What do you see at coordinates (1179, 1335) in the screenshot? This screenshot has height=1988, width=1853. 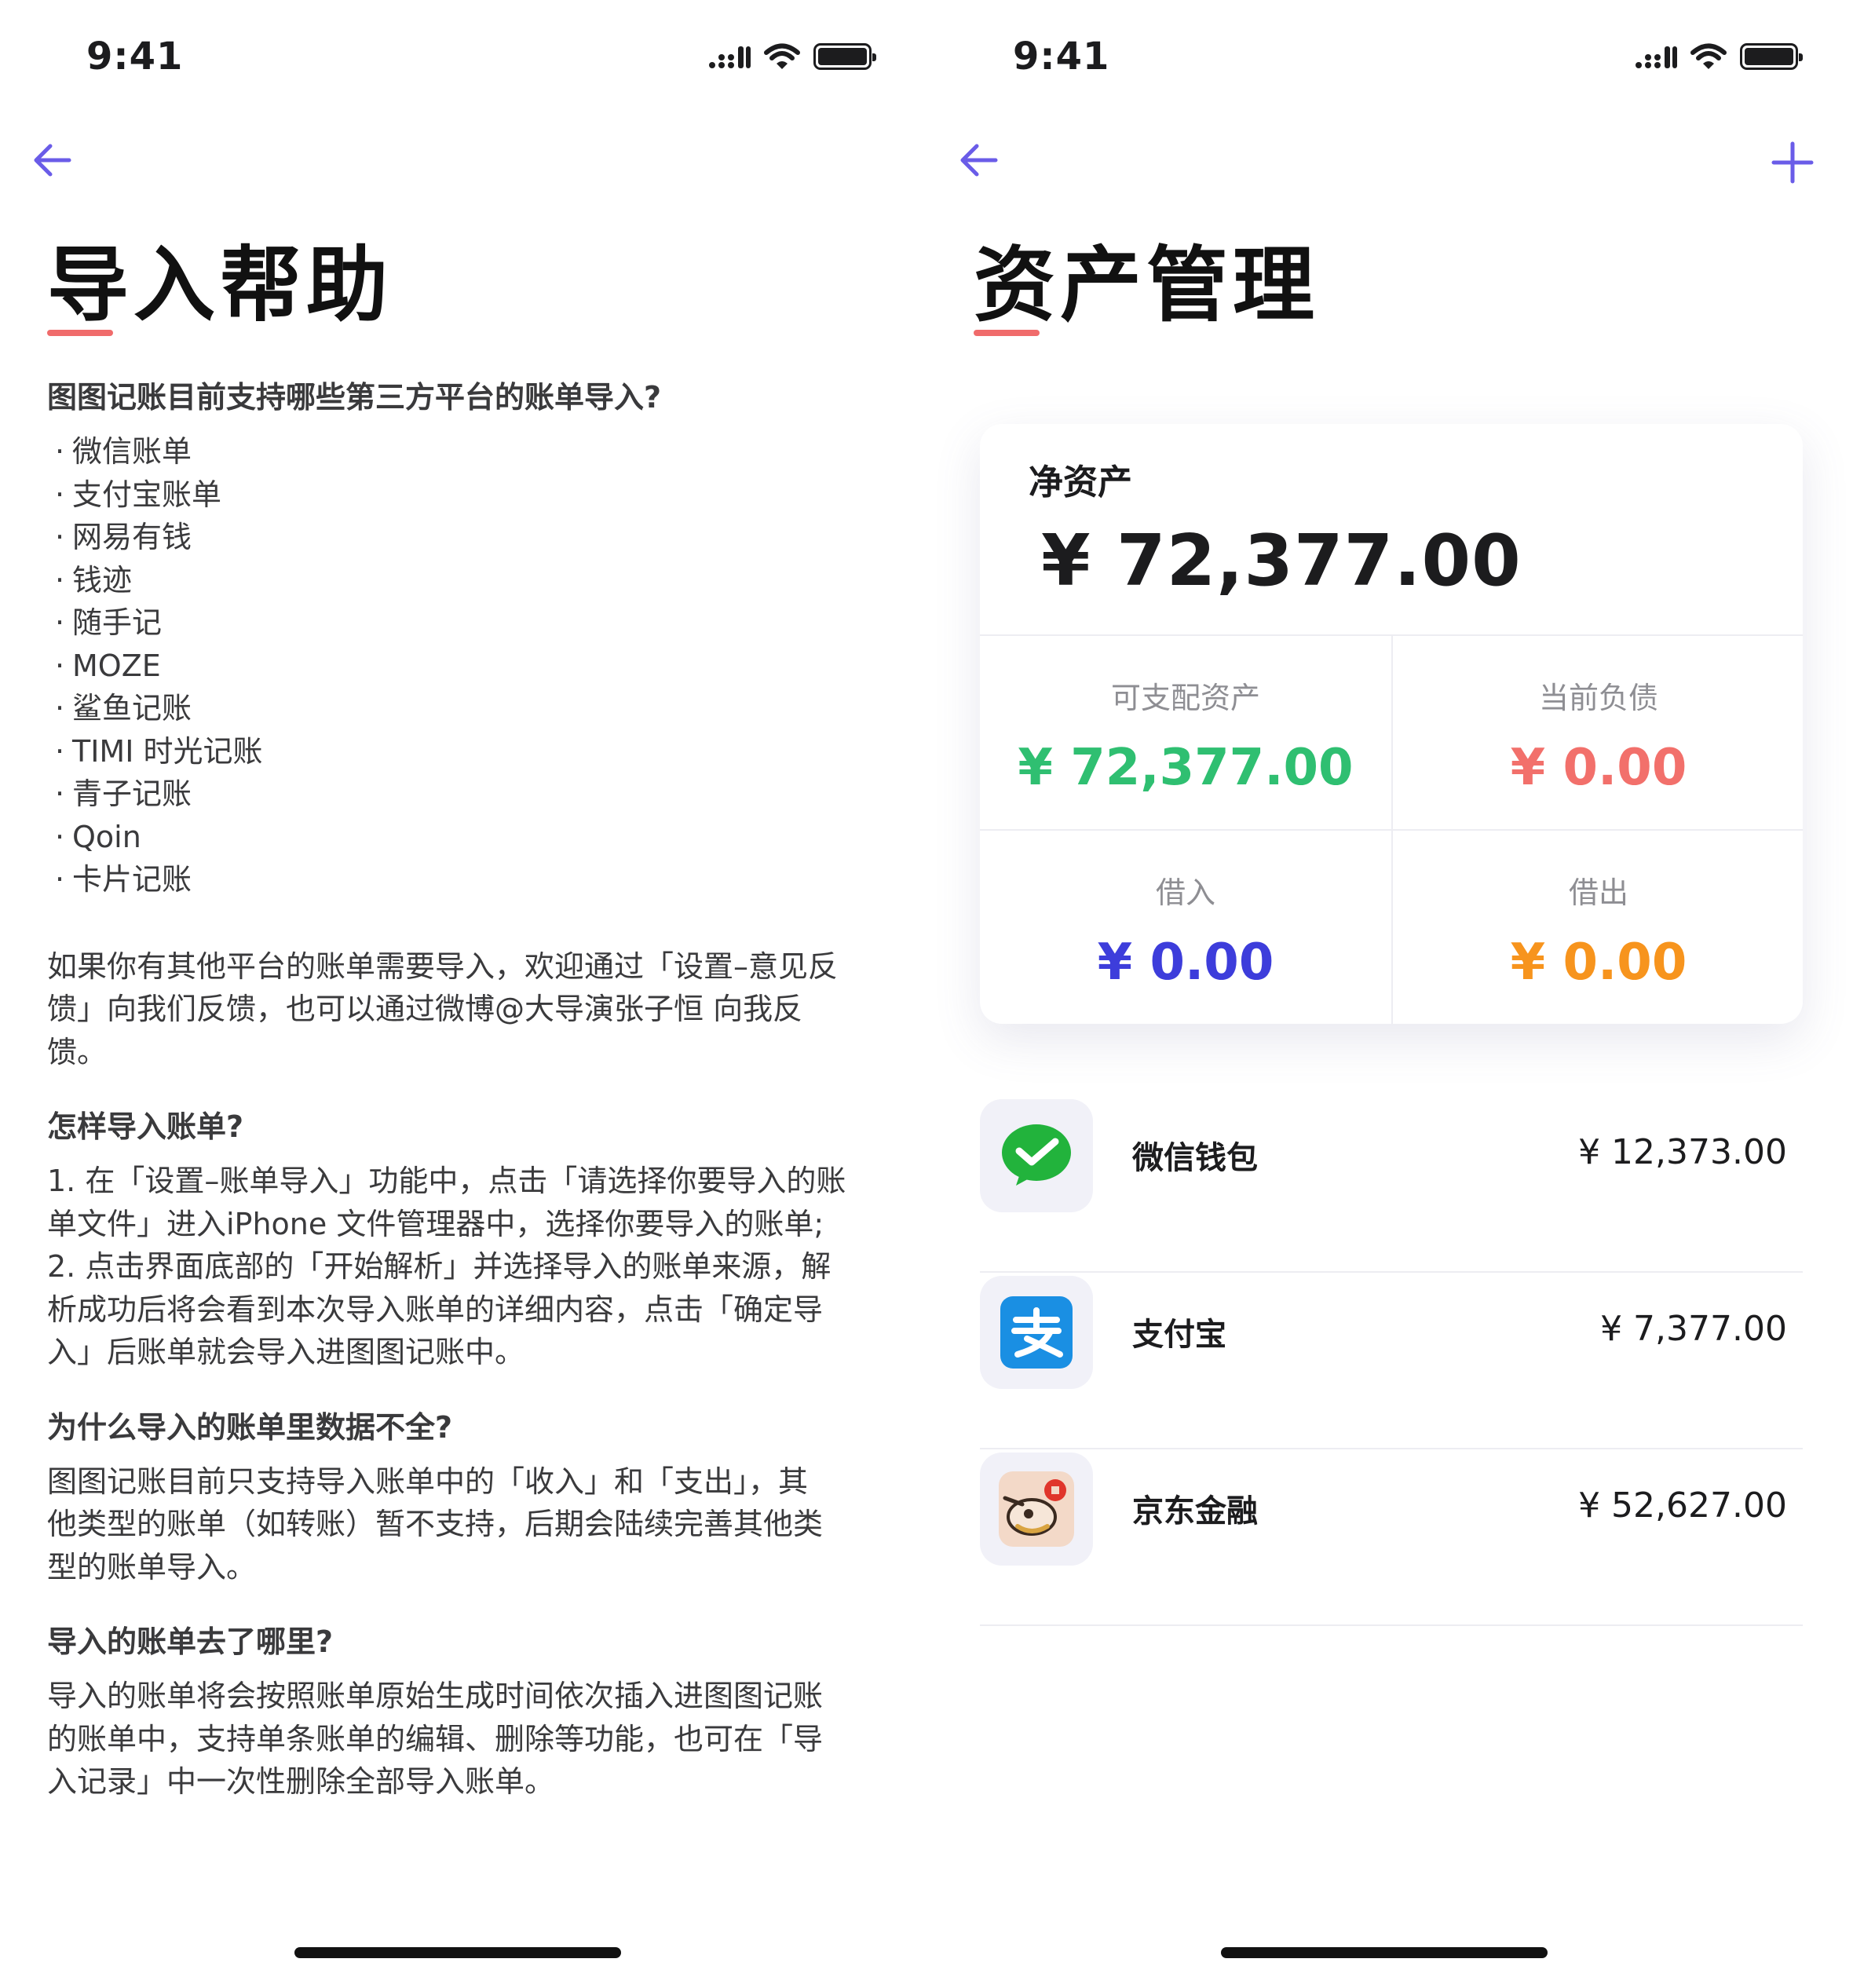 I see `account-name: 支付宝` at bounding box center [1179, 1335].